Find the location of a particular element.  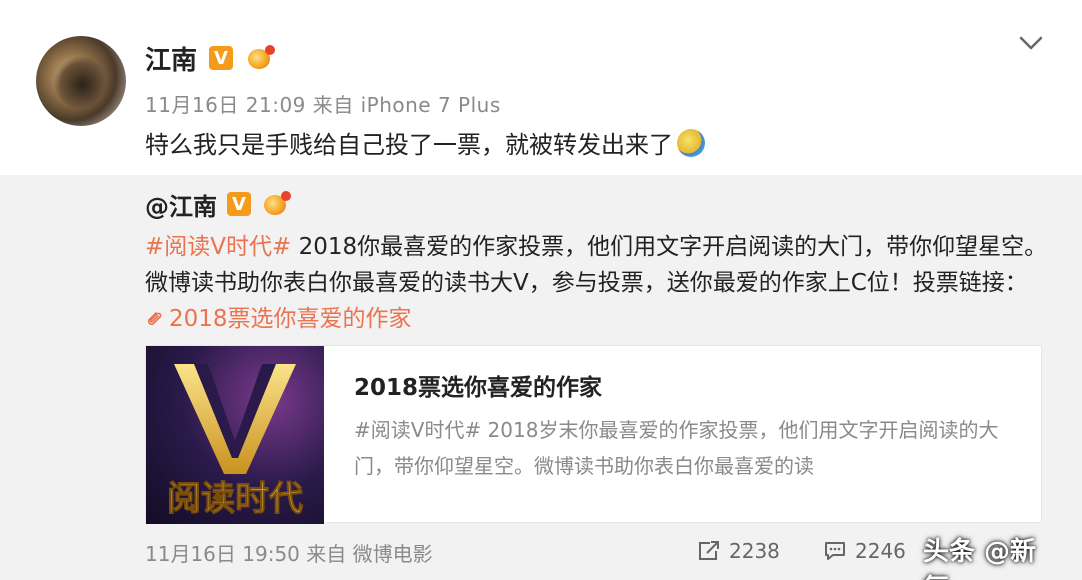

card-thumbnail: 阅读时代 is located at coordinates (235, 435).